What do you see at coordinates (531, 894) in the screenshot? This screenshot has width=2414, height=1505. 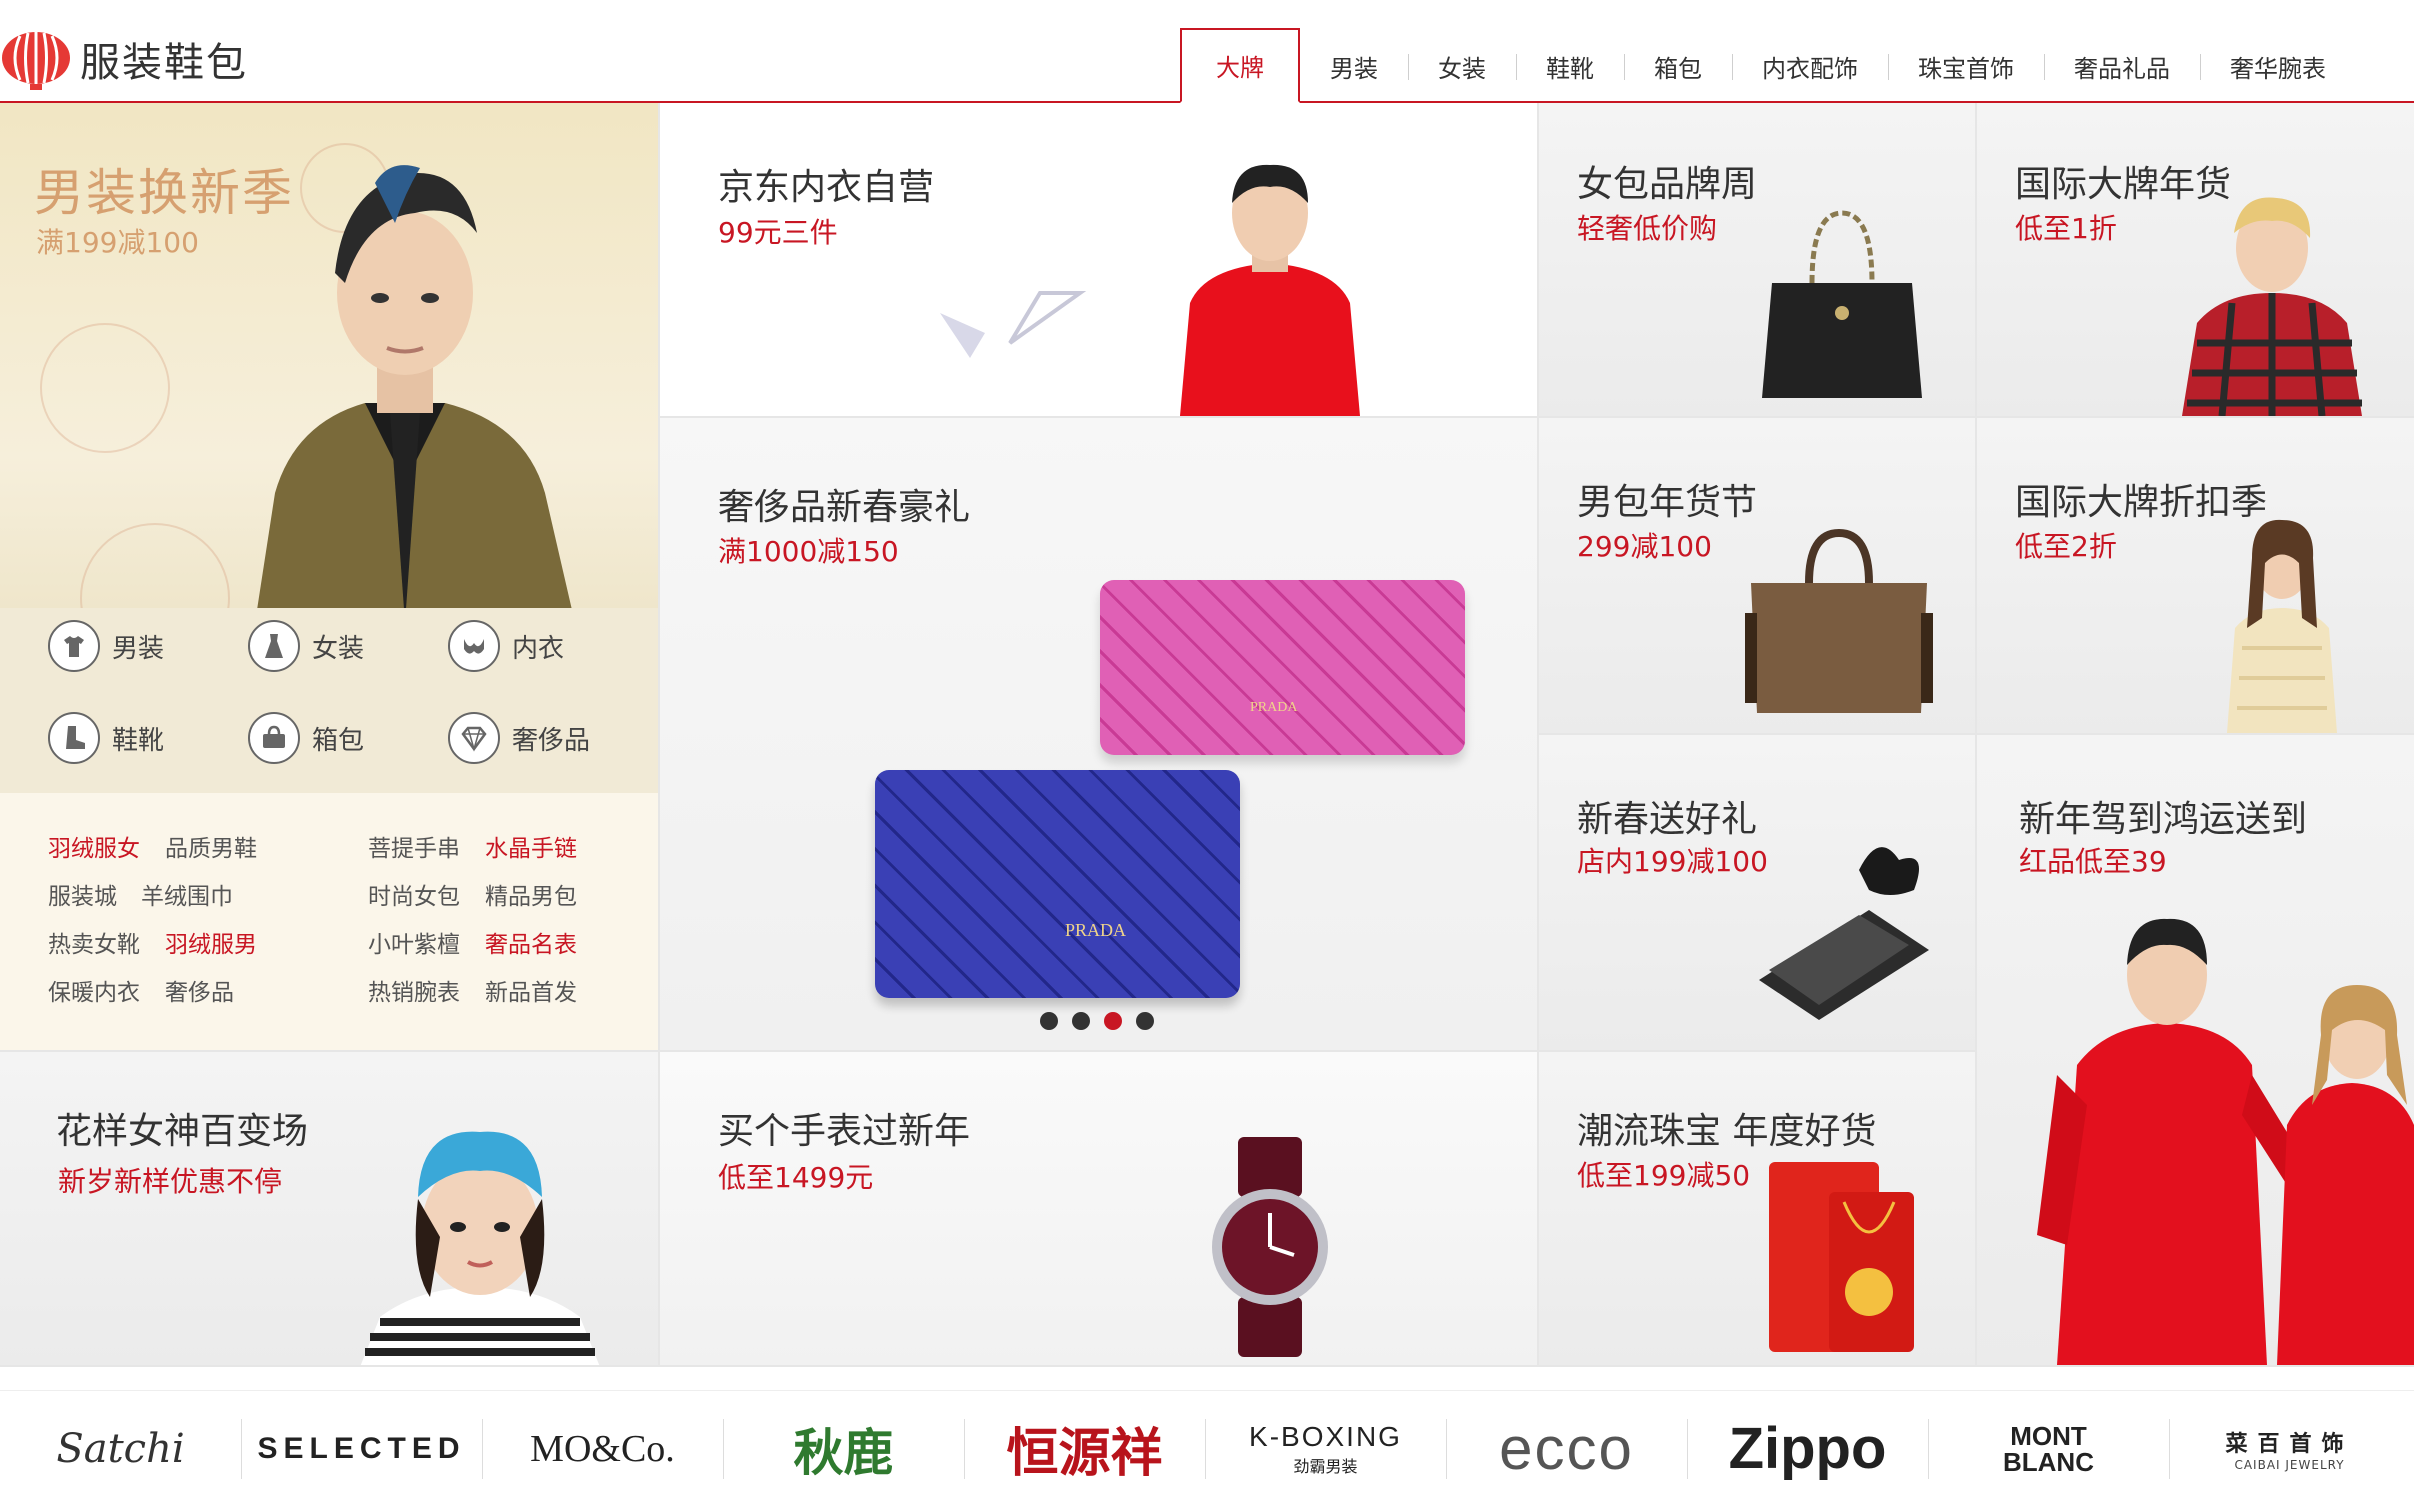 I see `link-item: 精品男包` at bounding box center [531, 894].